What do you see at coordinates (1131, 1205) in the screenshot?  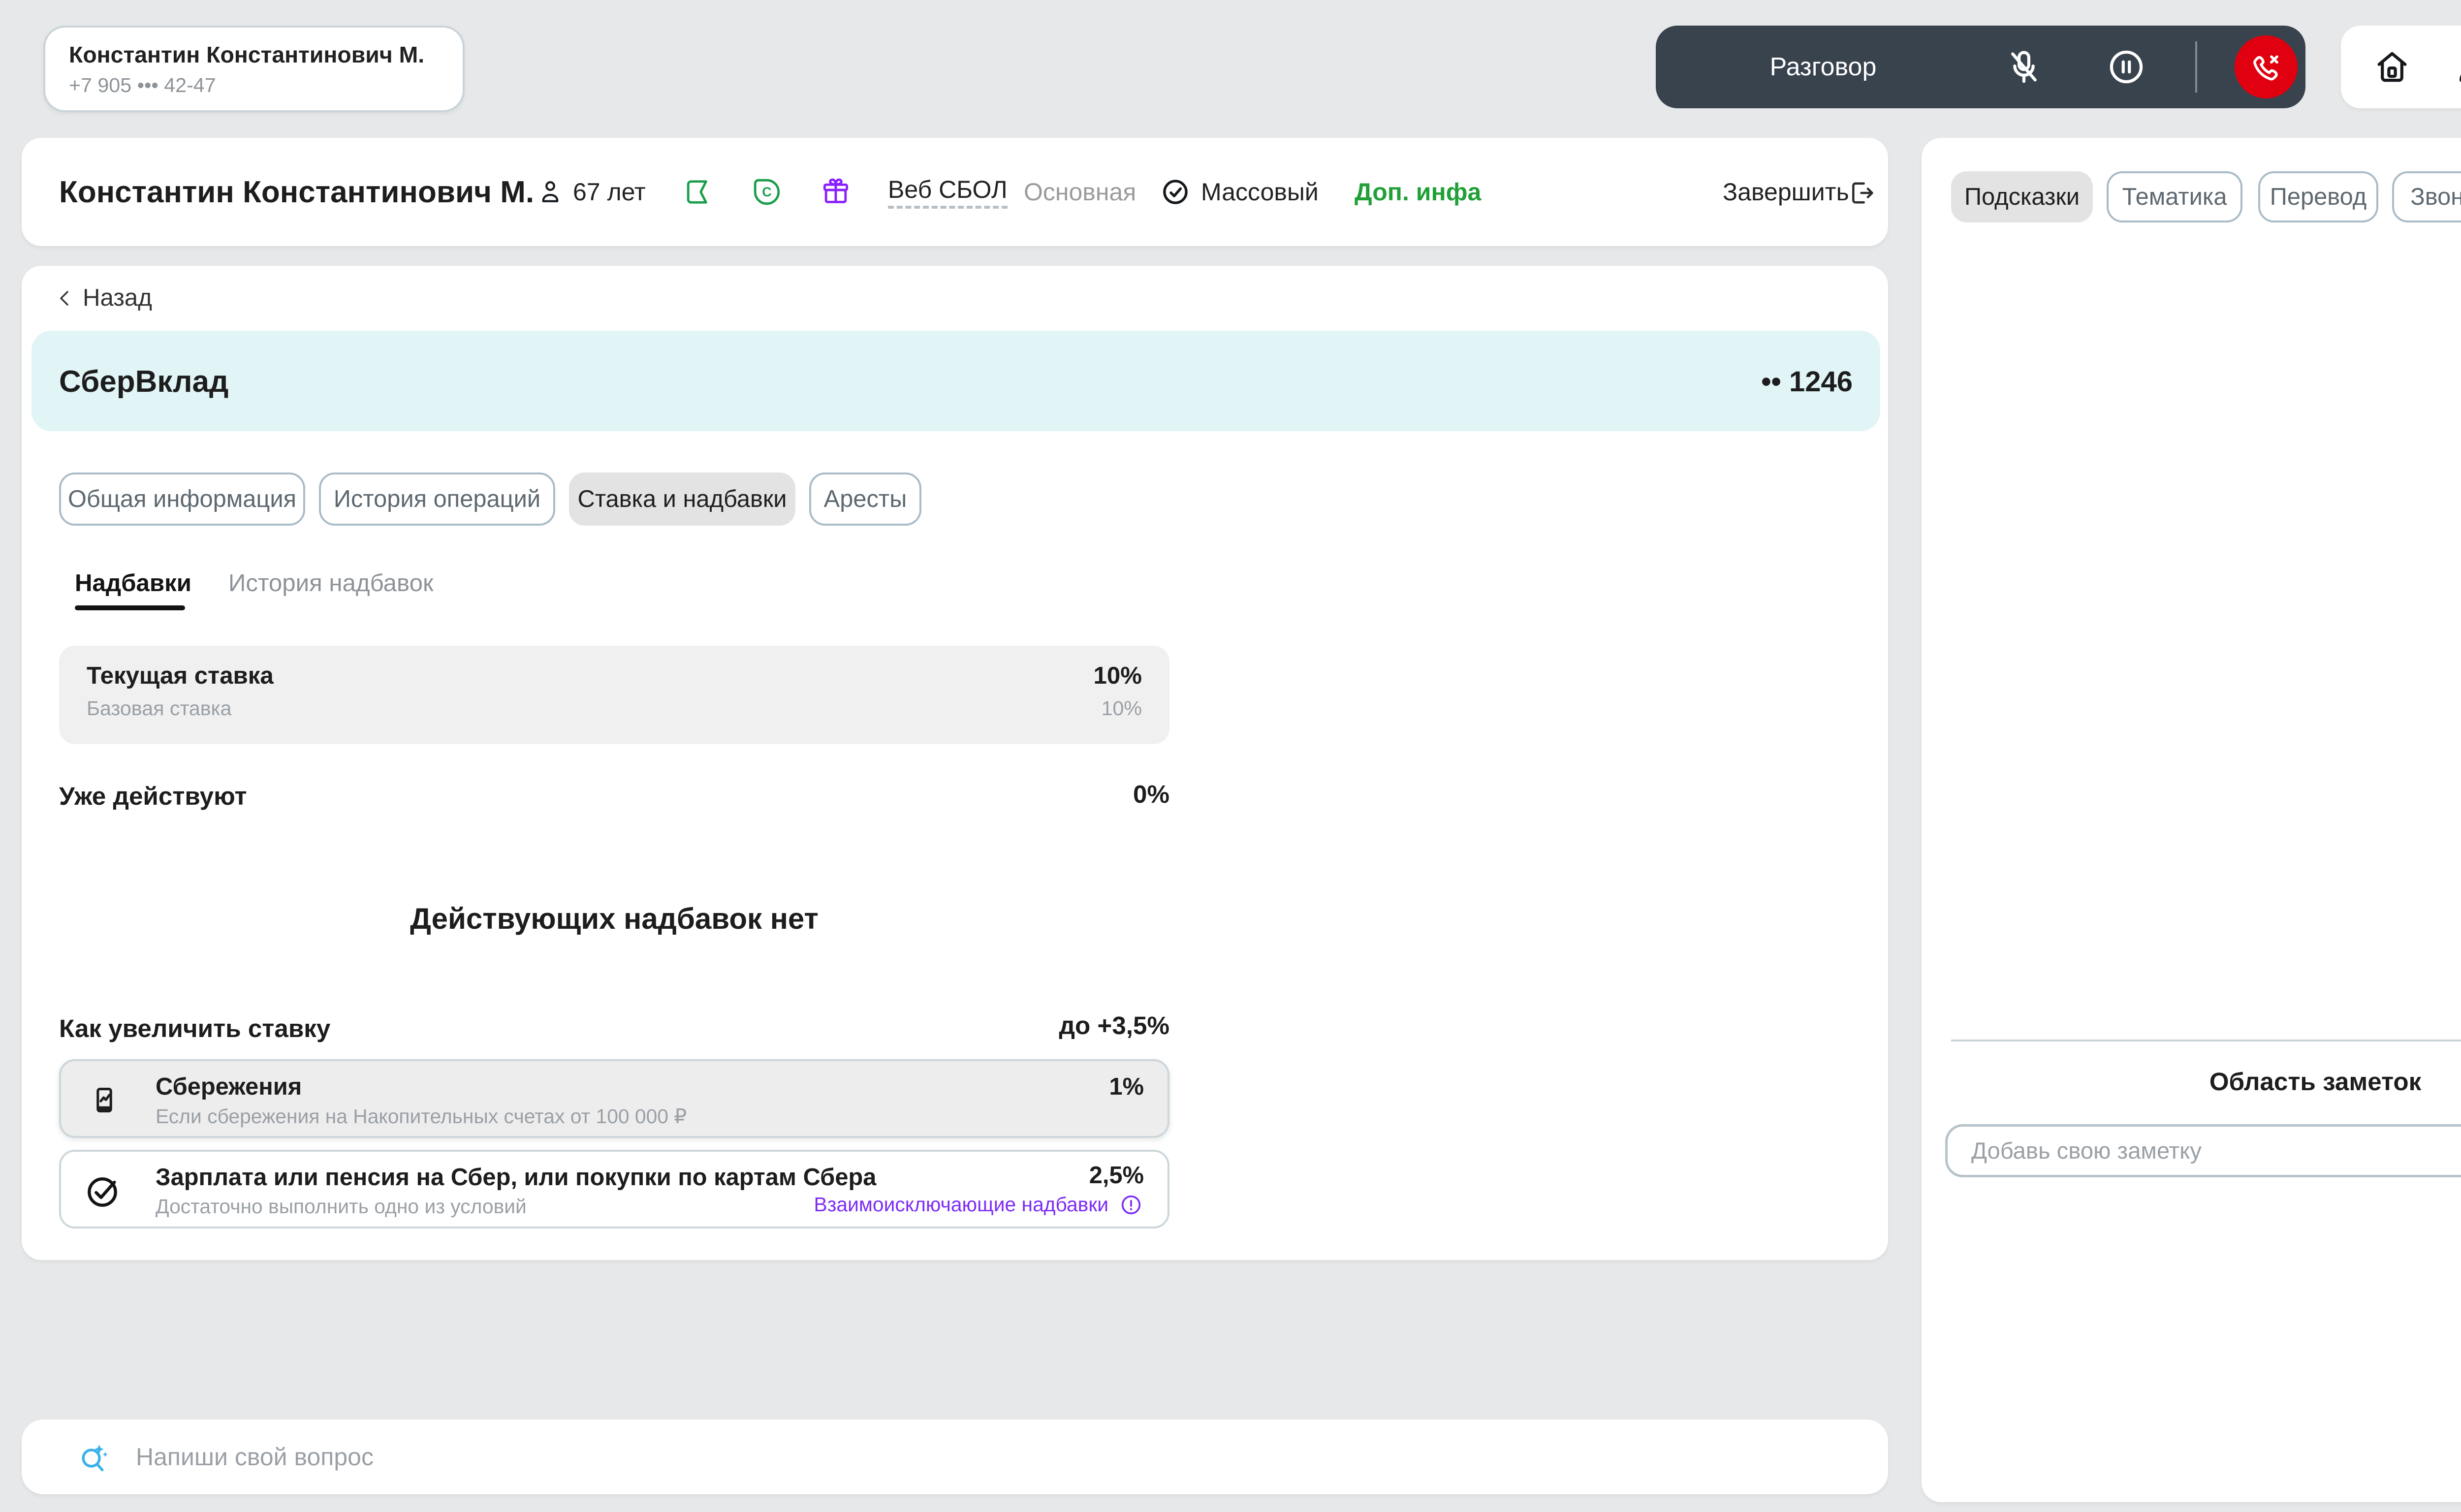 I see `info-icon` at bounding box center [1131, 1205].